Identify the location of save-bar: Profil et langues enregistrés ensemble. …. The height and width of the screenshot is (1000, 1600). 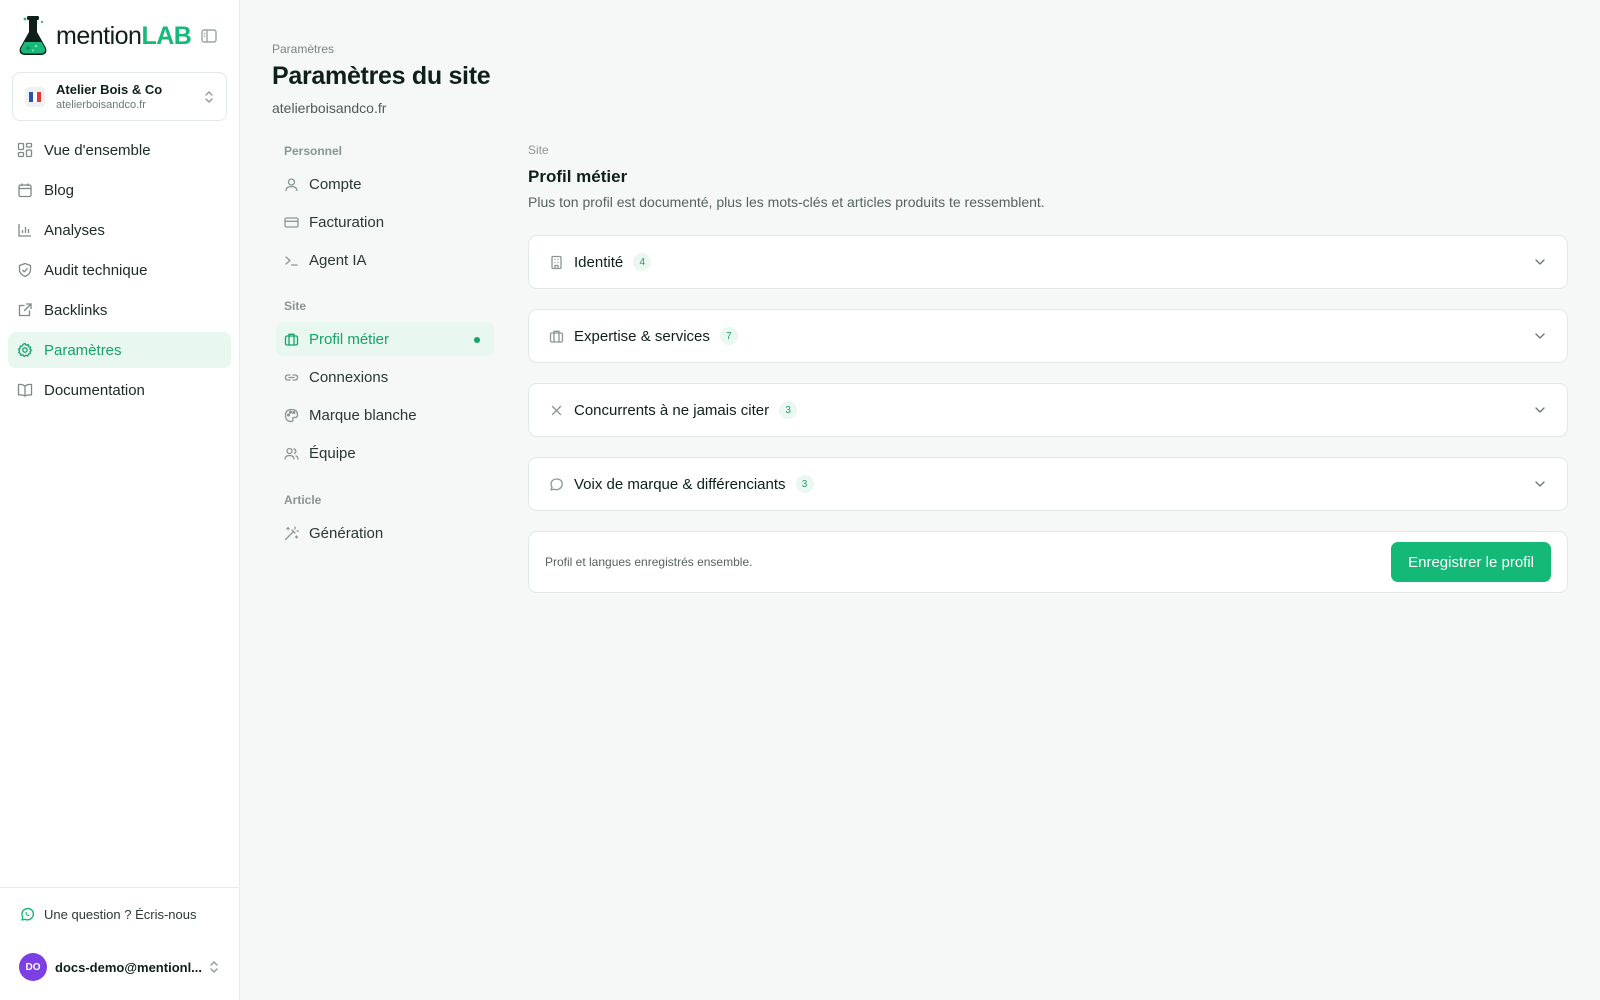
(1048, 562).